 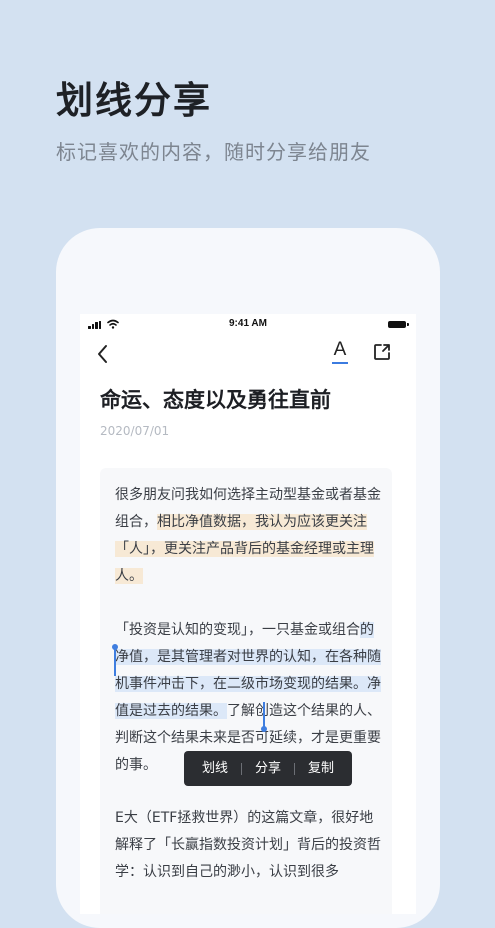 I want to click on hero-subtitle: 标记喜欢的内容，随时分享给朋友, so click(x=213, y=152).